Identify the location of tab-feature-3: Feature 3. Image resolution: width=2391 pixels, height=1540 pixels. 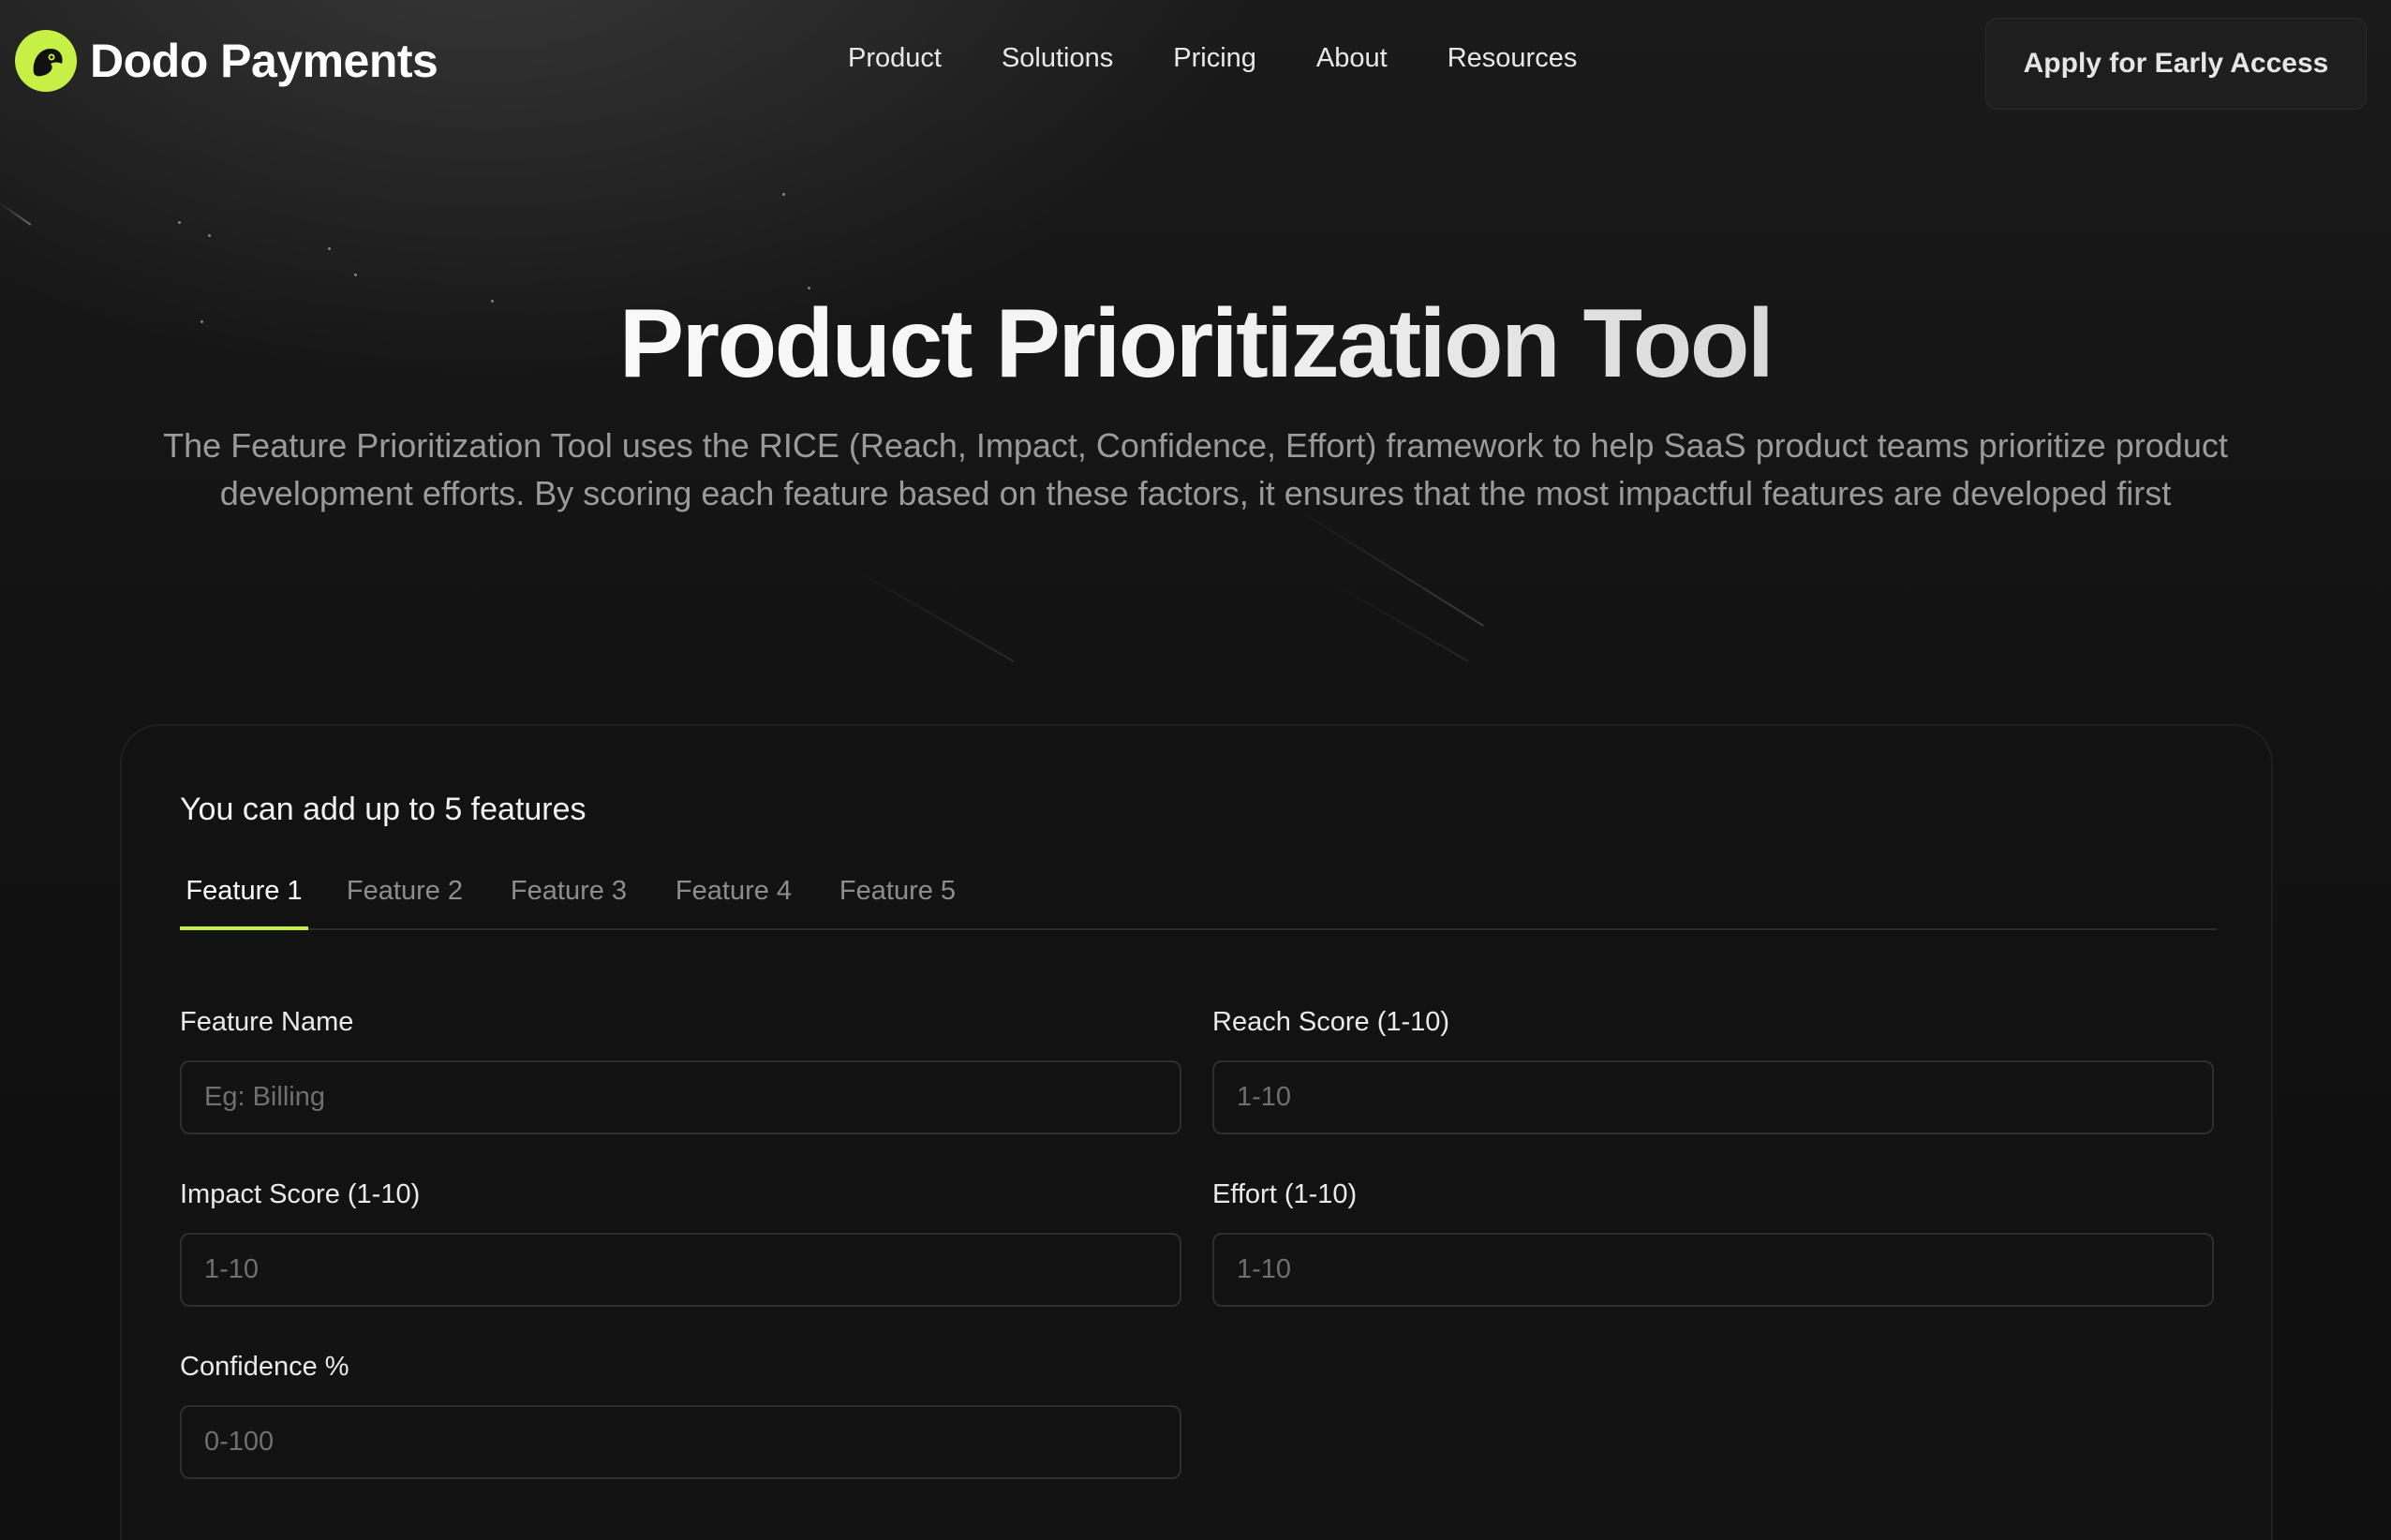
(569, 903).